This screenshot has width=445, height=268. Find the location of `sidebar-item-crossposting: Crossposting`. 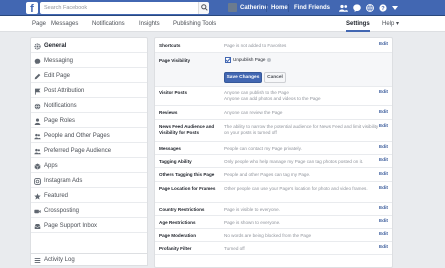

sidebar-item-crossposting: Crossposting is located at coordinates (89, 211).